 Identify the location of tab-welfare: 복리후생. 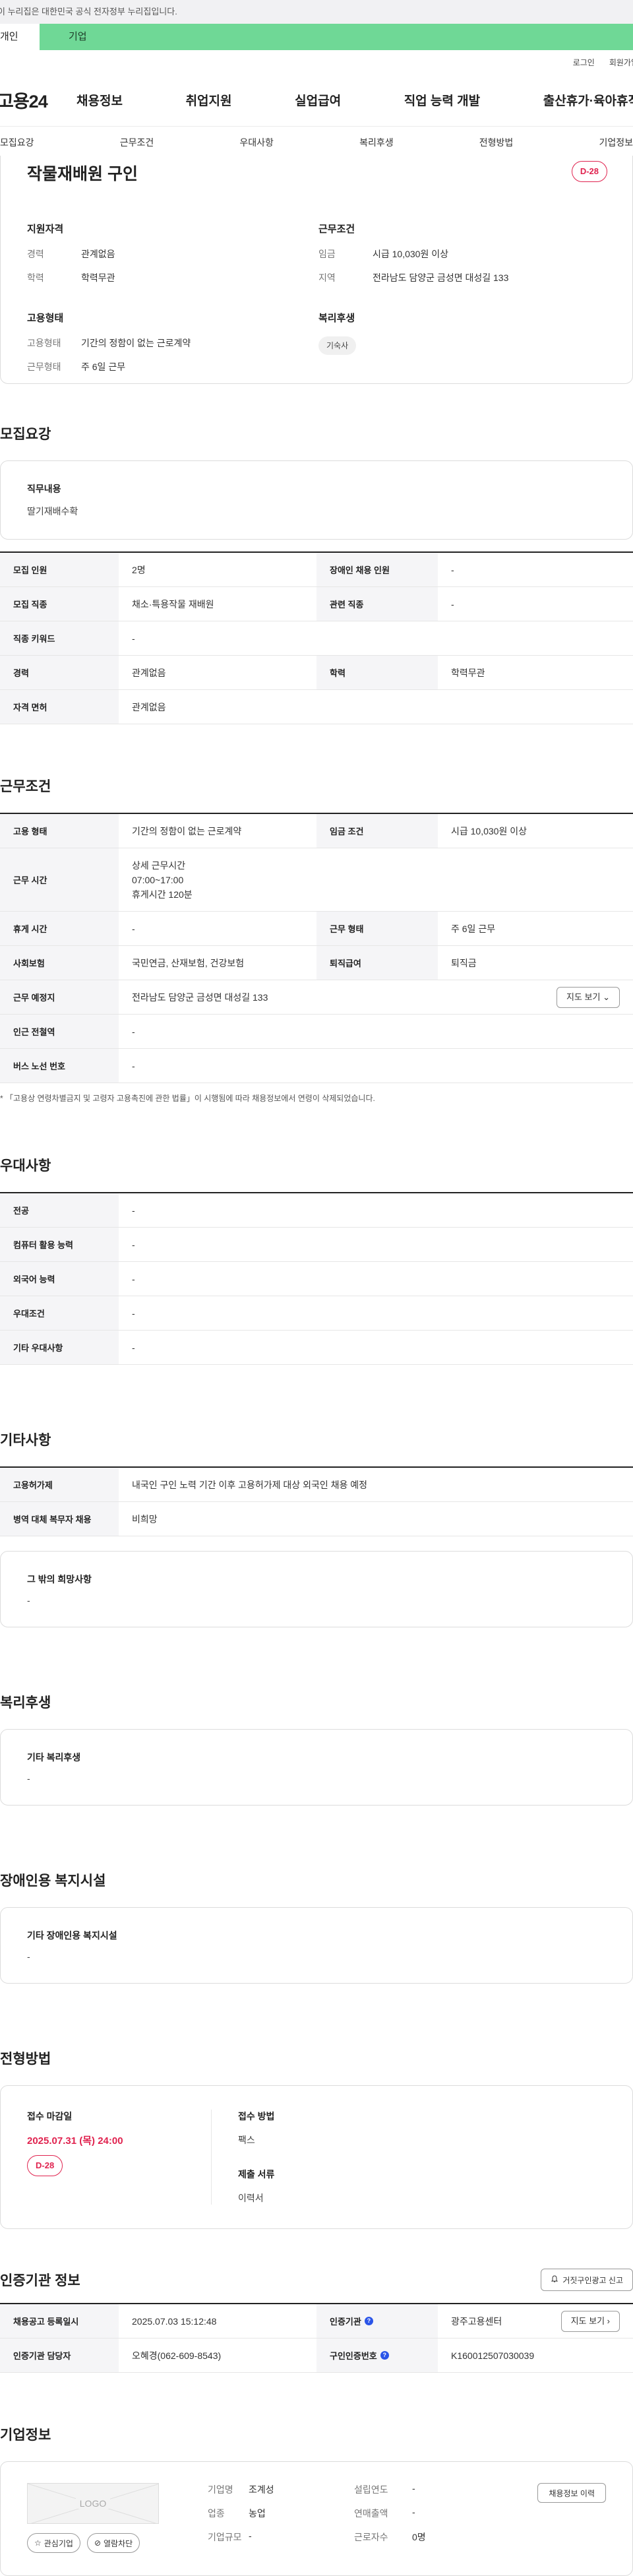
(376, 142).